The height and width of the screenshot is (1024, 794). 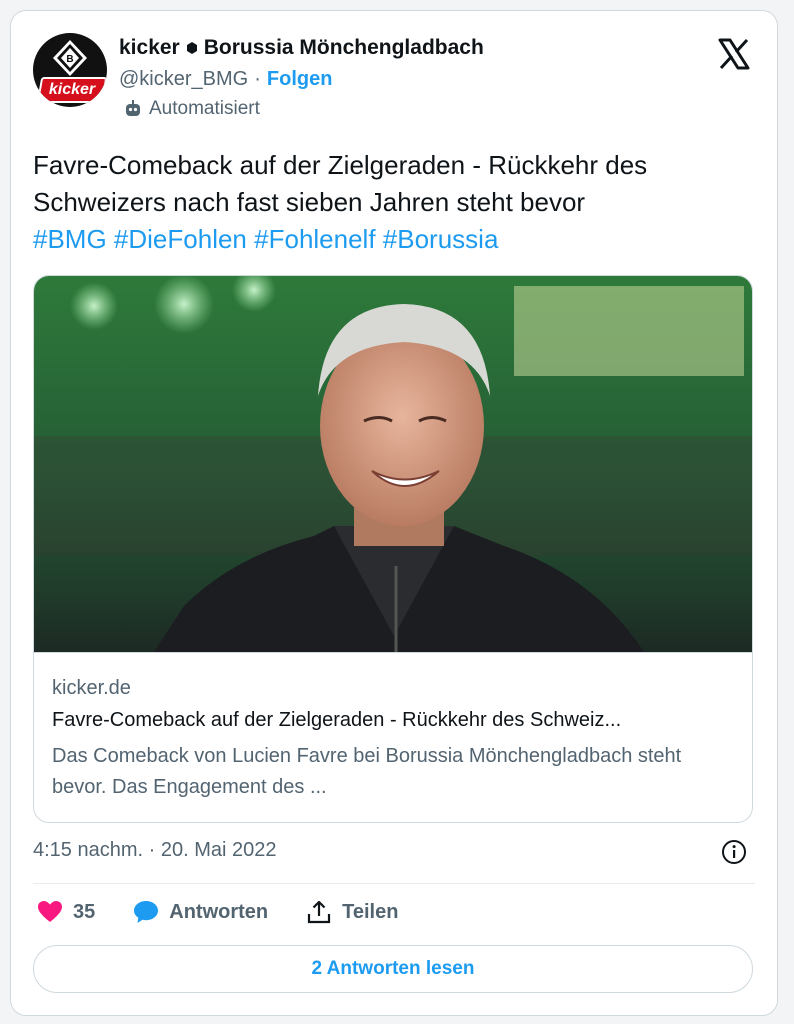 What do you see at coordinates (394, 883) in the screenshot?
I see `divider` at bounding box center [394, 883].